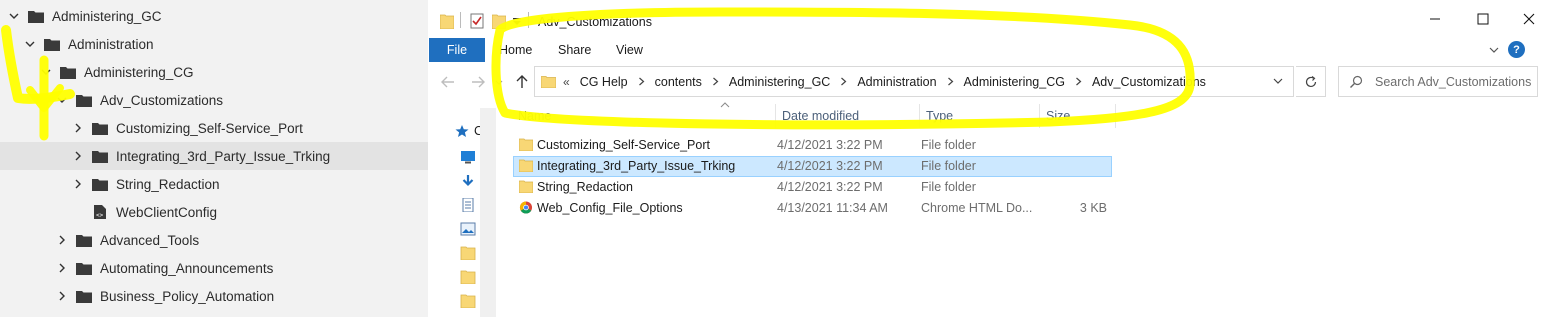 The width and height of the screenshot is (1560, 317). What do you see at coordinates (499, 83) in the screenshot?
I see `recent-locations-icon` at bounding box center [499, 83].